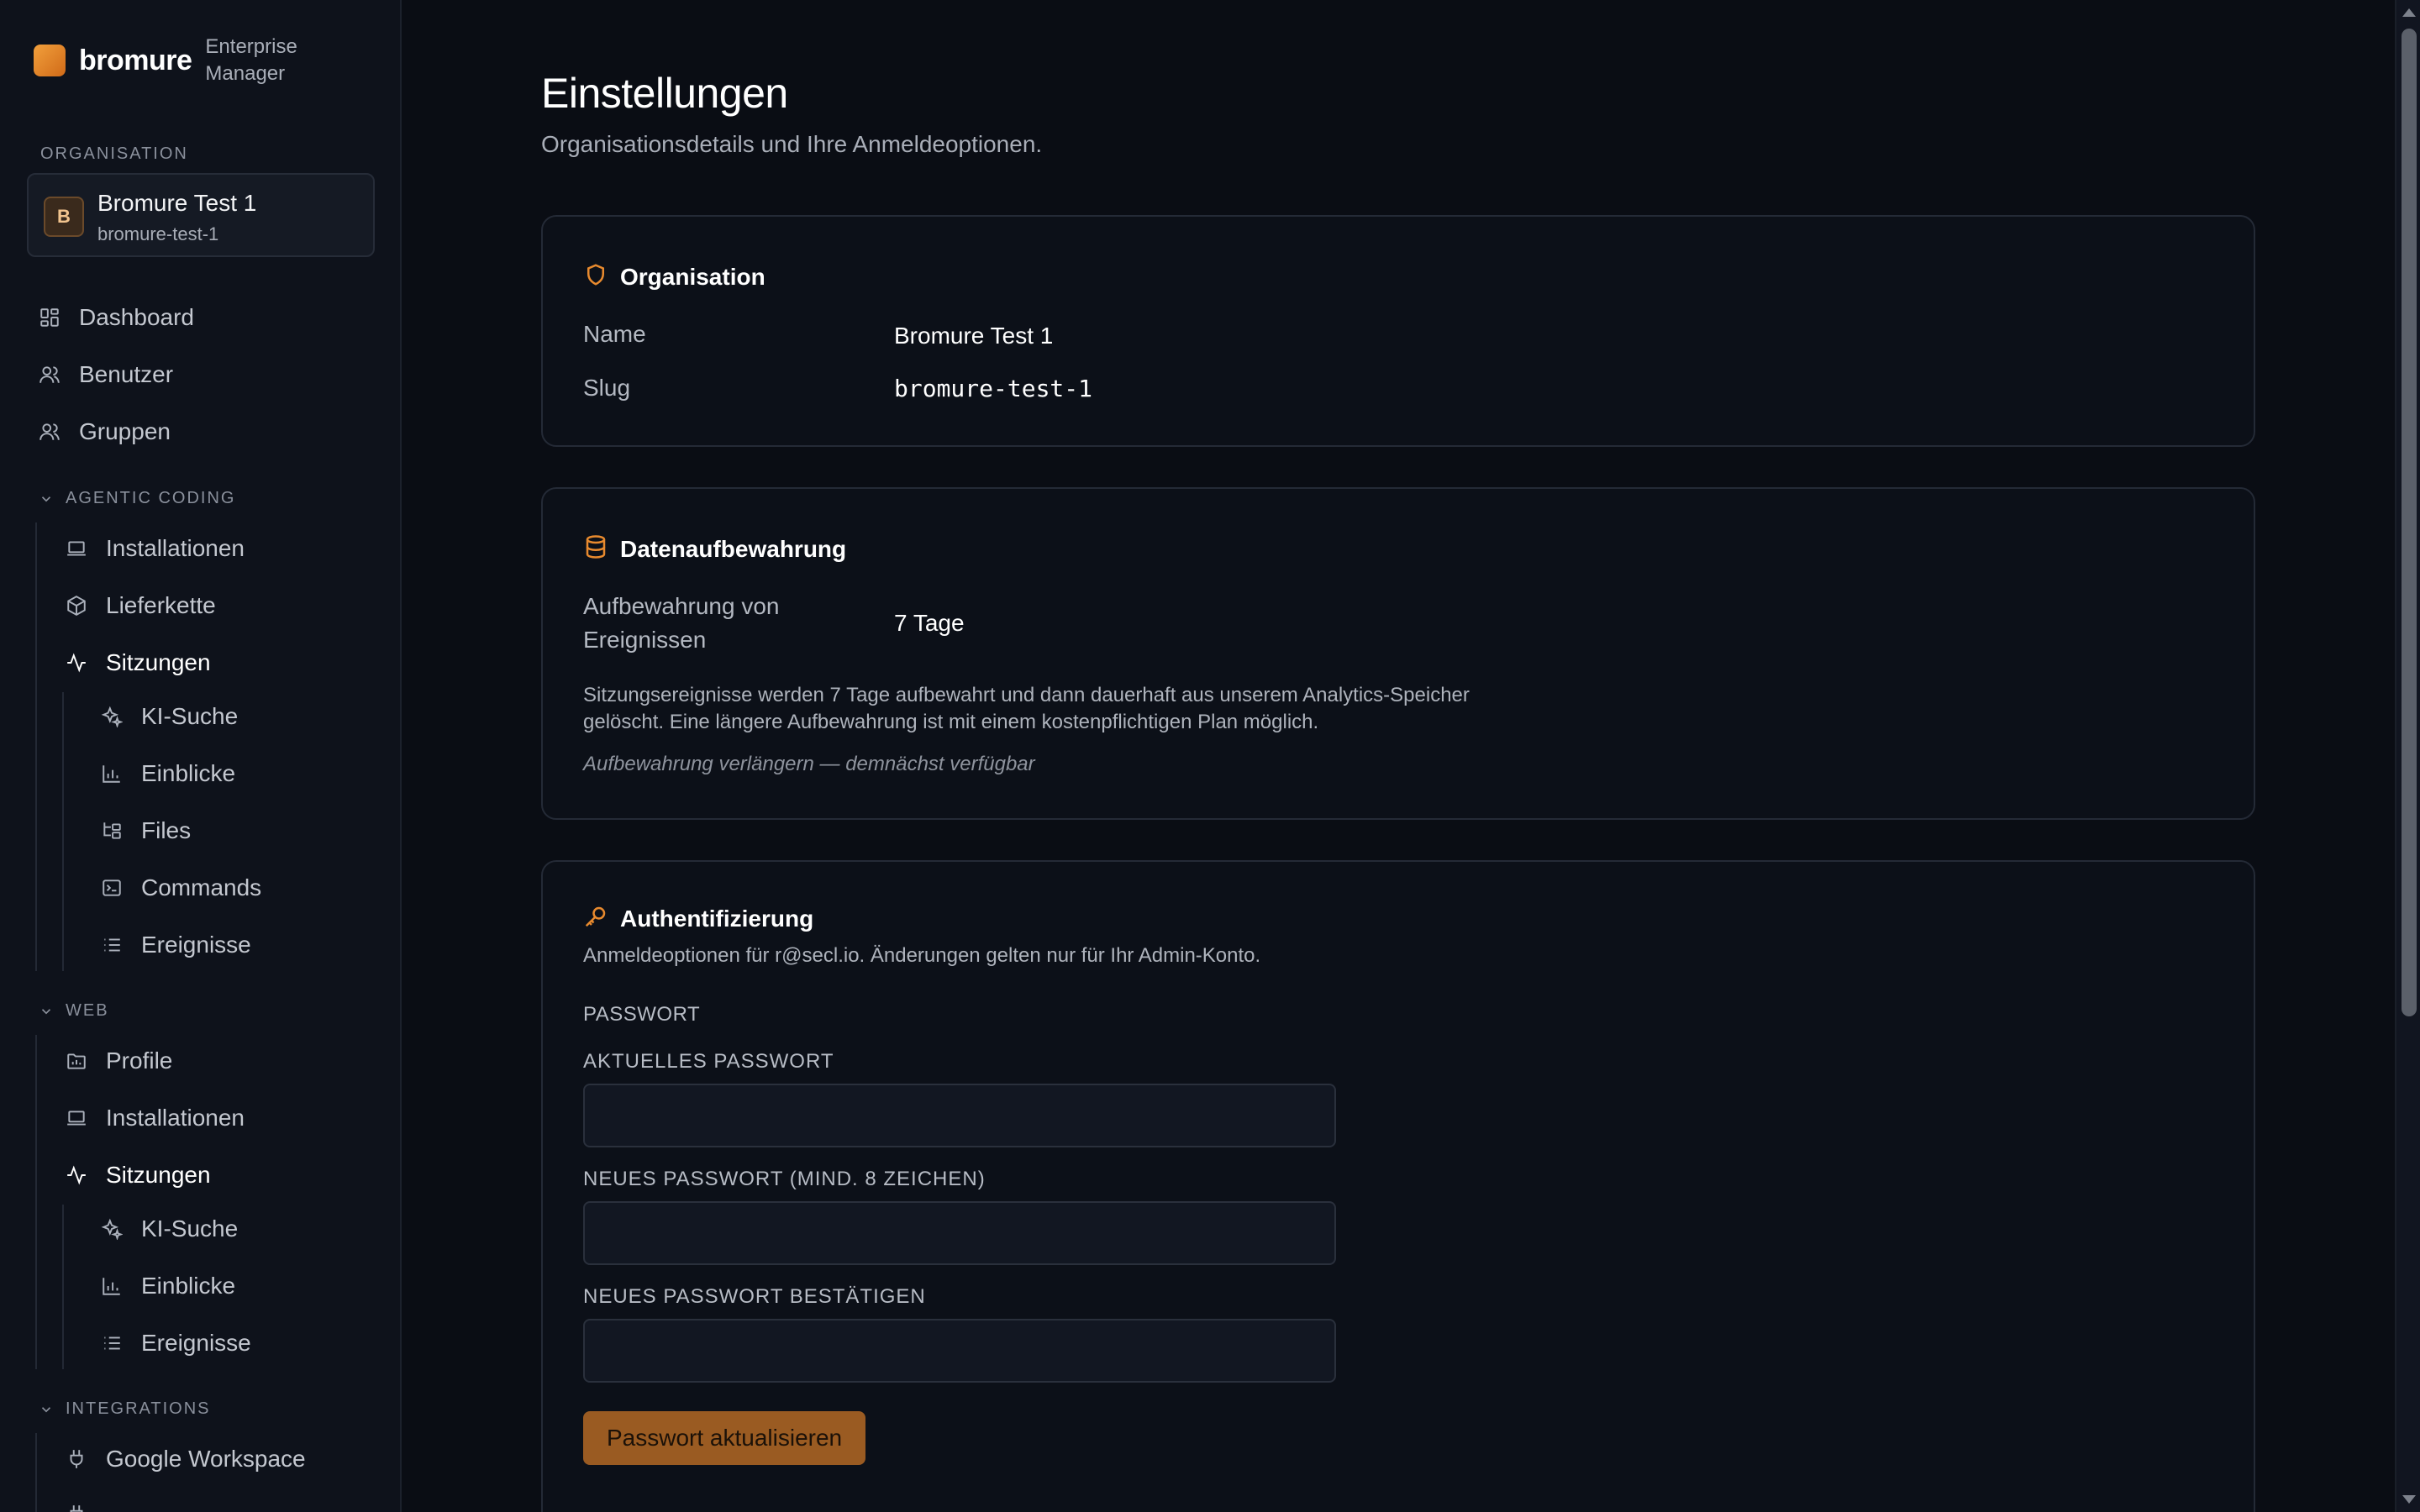  What do you see at coordinates (50, 374) in the screenshot?
I see `users-icon` at bounding box center [50, 374].